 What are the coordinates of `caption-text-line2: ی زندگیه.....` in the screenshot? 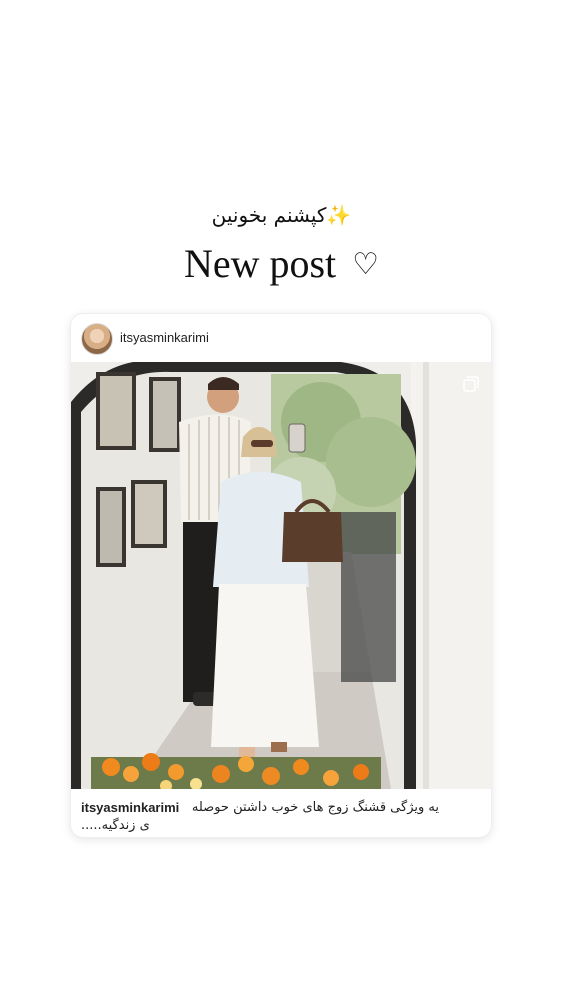 It's located at (115, 825).